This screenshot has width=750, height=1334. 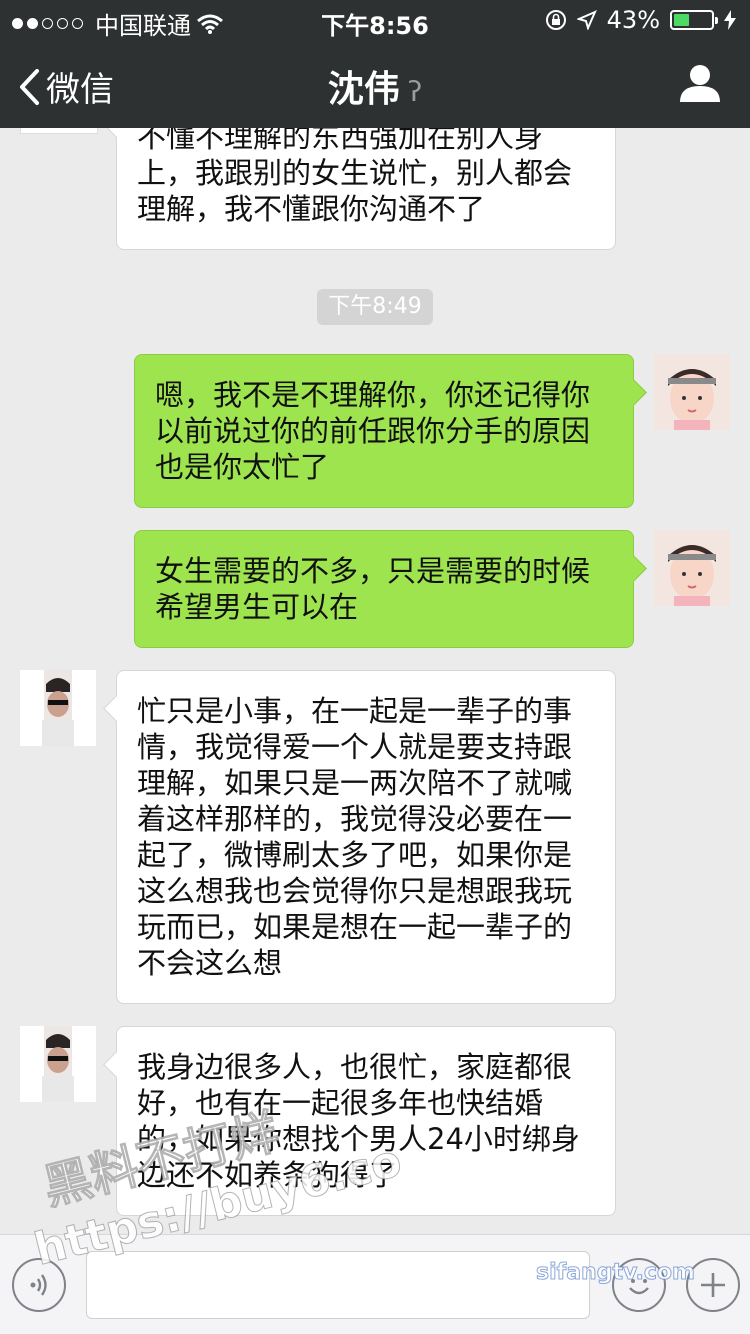 What do you see at coordinates (586, 20) in the screenshot?
I see `location-arrow-icon` at bounding box center [586, 20].